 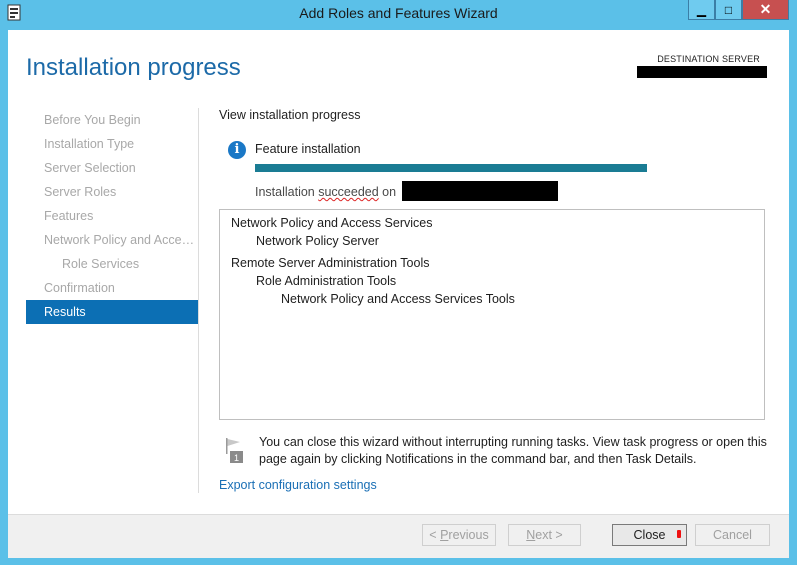 What do you see at coordinates (479, 191) in the screenshot?
I see `server-name-redacted` at bounding box center [479, 191].